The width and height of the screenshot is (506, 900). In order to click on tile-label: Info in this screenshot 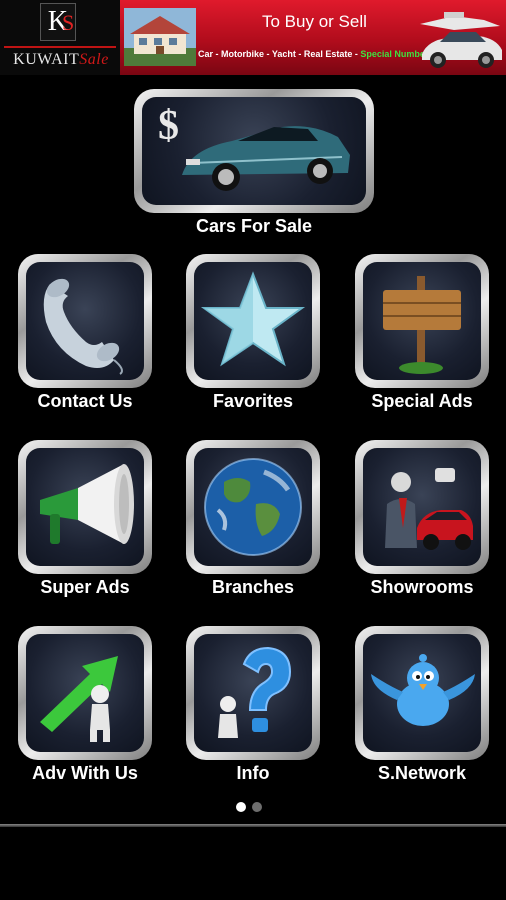, I will do `click(253, 773)`.